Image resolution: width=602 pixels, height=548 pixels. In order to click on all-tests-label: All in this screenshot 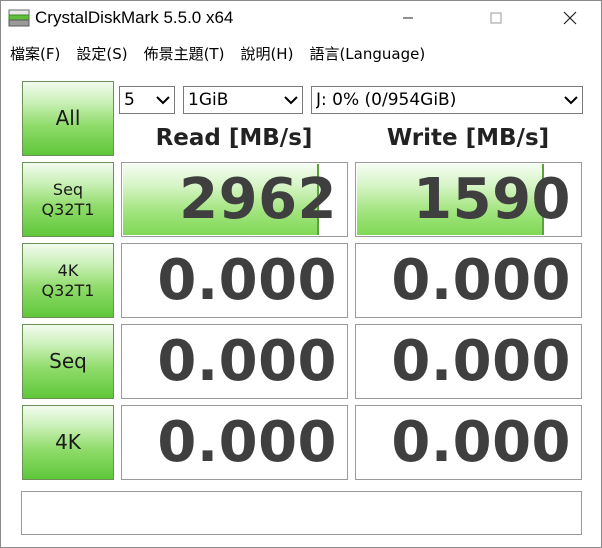, I will do `click(68, 118)`.